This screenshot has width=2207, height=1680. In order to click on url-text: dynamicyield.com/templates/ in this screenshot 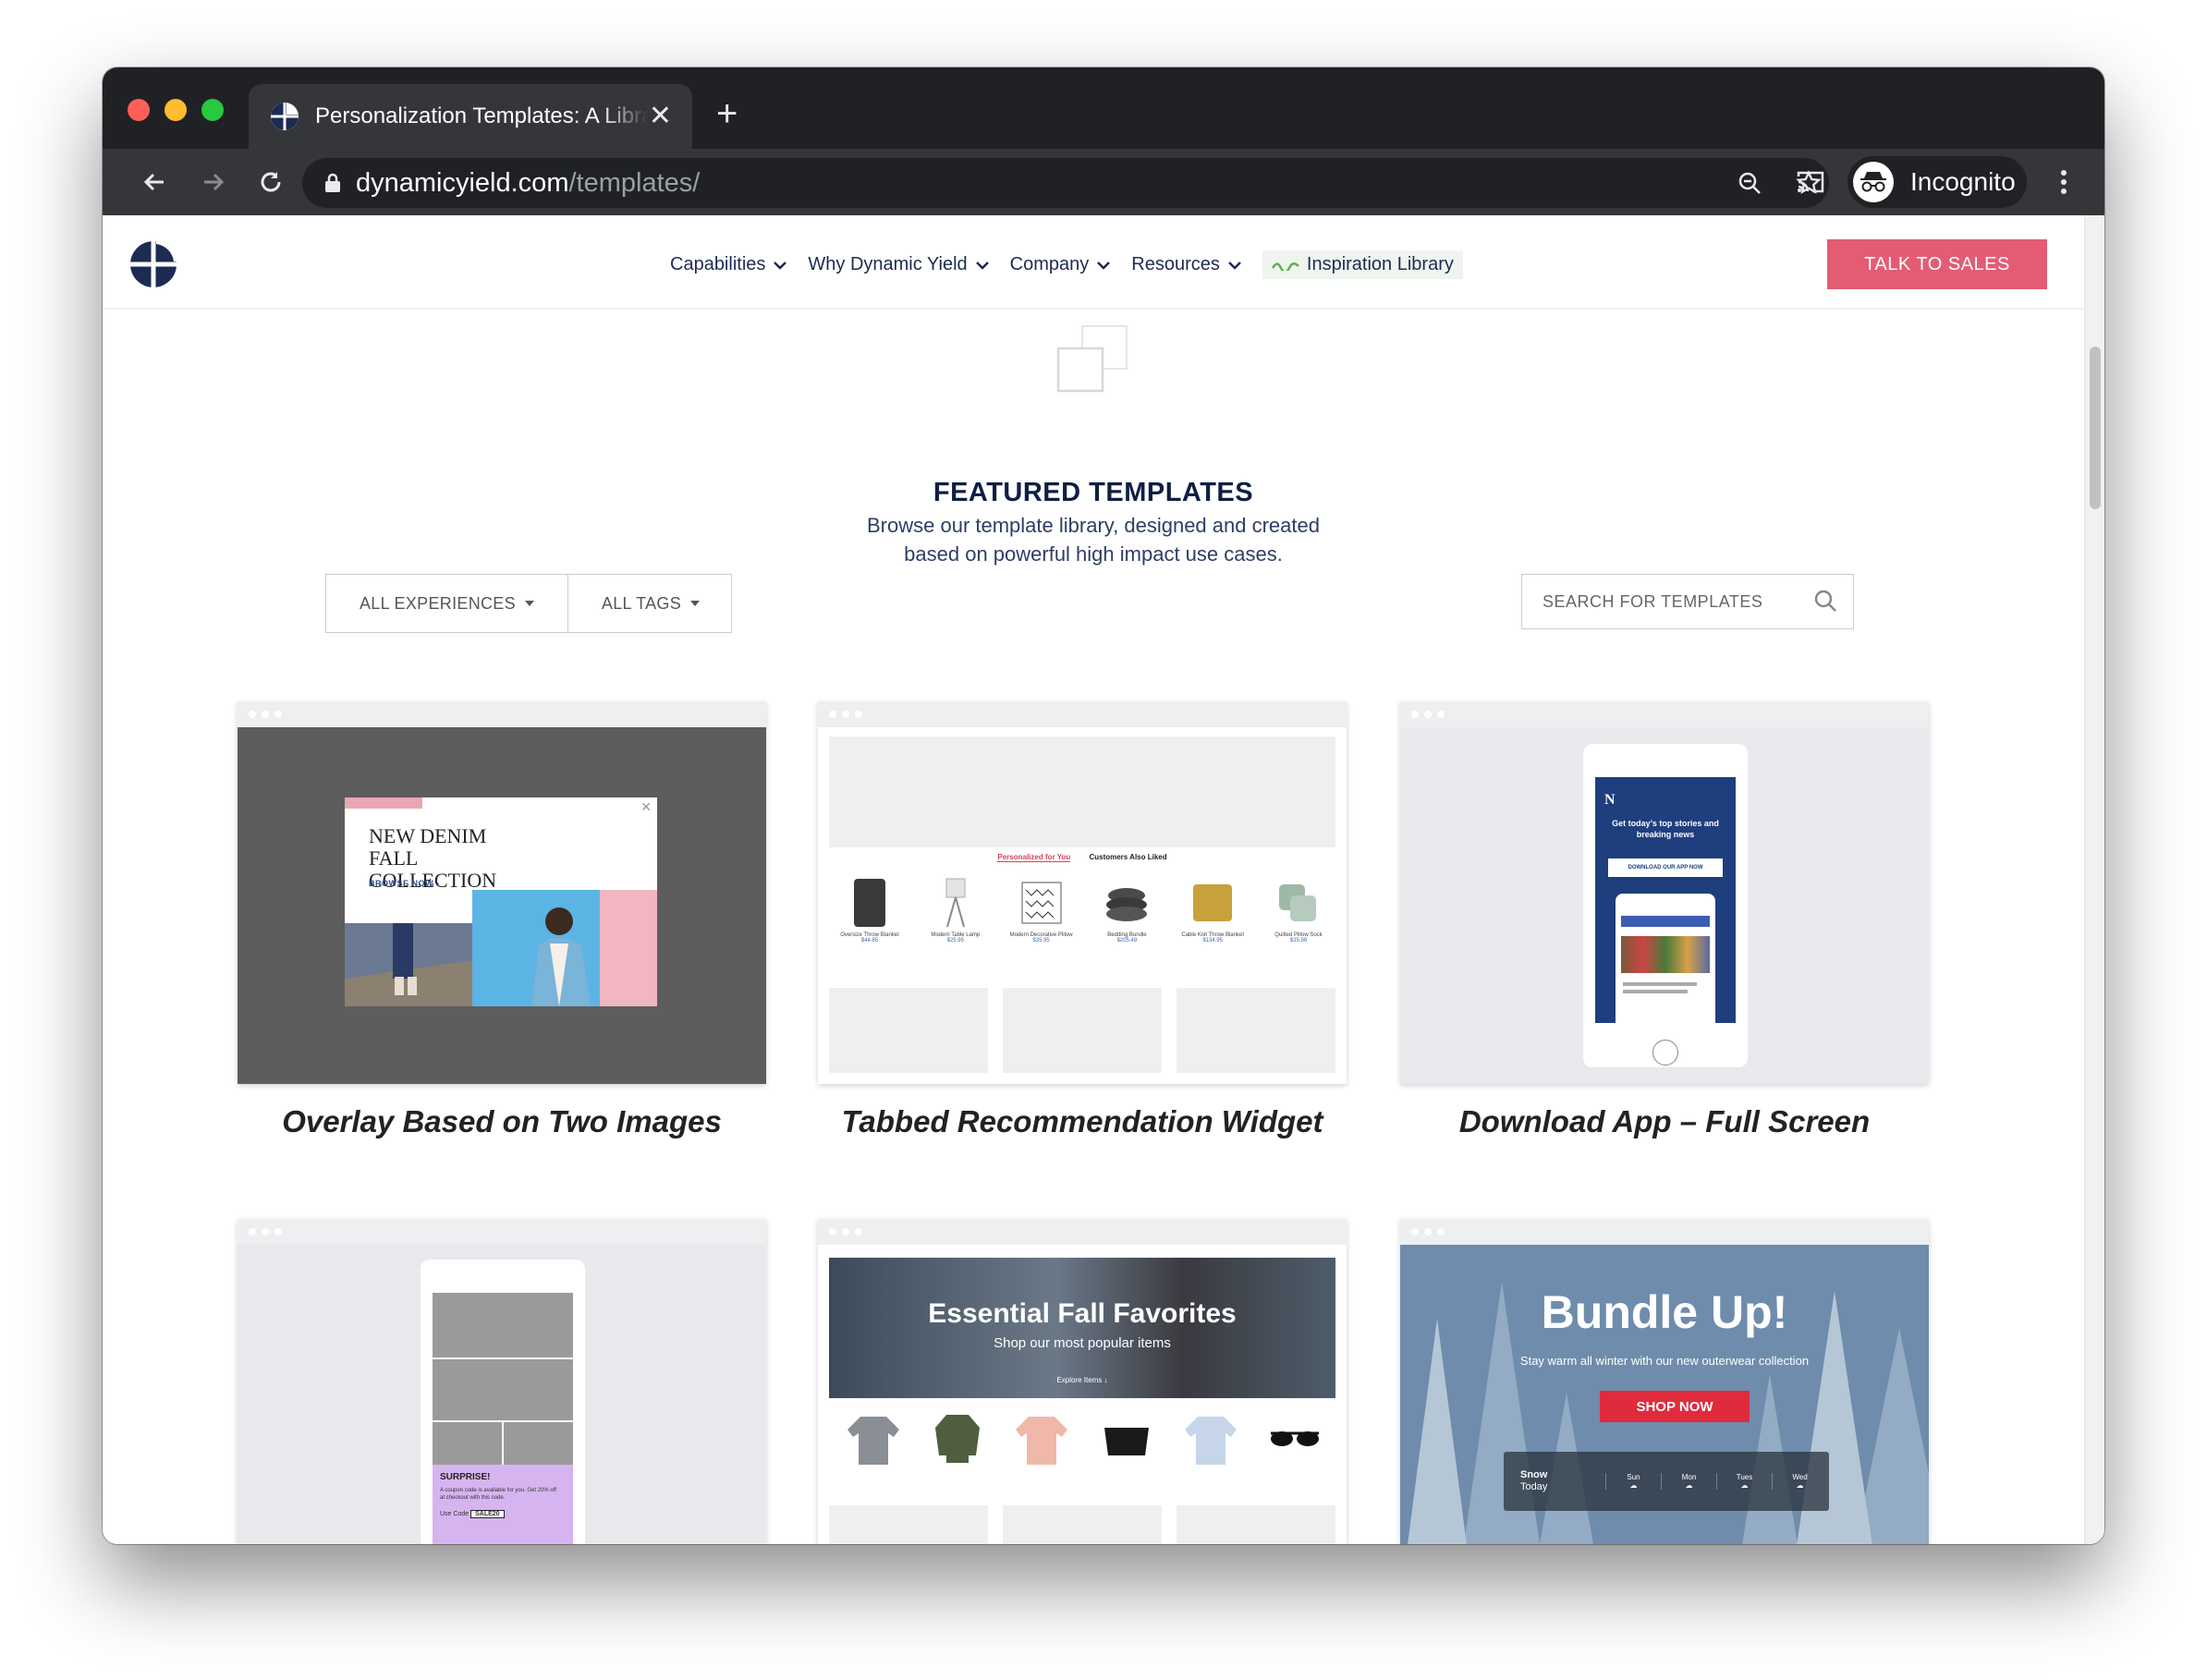, I will do `click(529, 182)`.